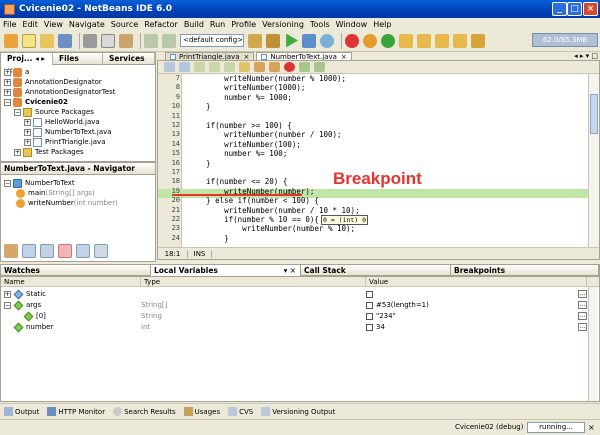  I want to click on versioning-output-tab: Versioning Output, so click(298, 411).